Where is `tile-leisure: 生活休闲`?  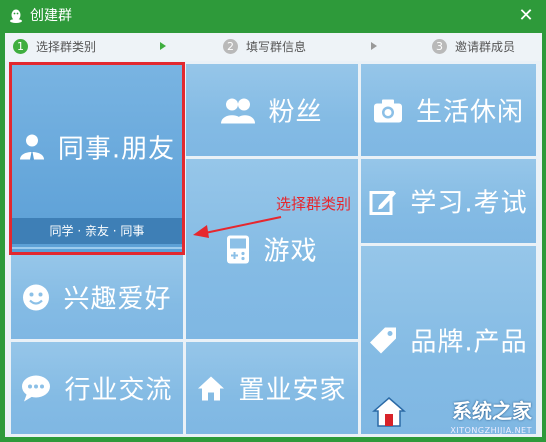 tile-leisure: 生活休闲 is located at coordinates (448, 110).